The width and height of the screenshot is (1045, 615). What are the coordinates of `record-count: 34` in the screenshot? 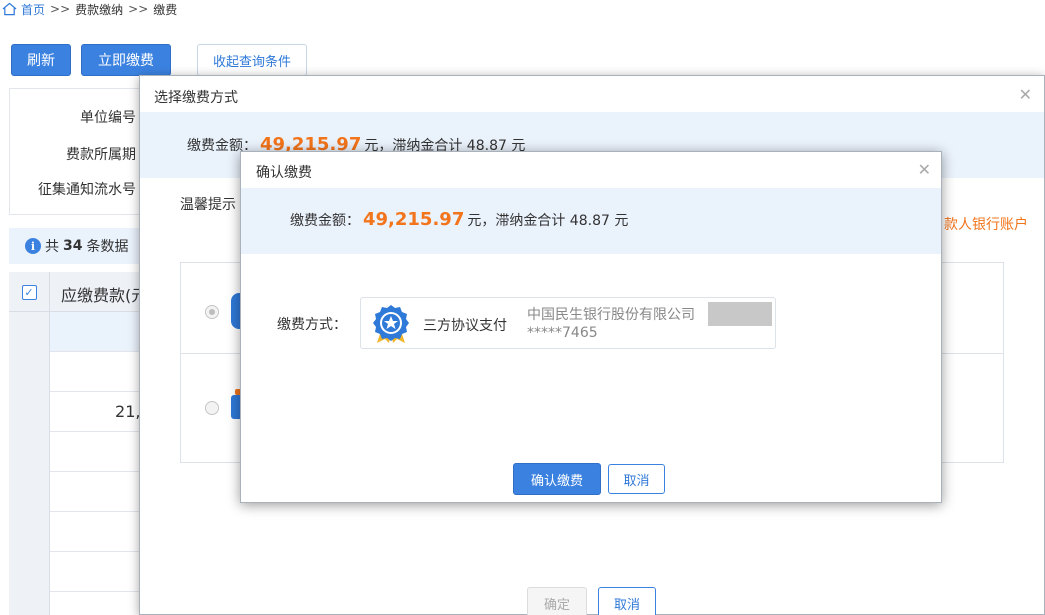 It's located at (73, 246).